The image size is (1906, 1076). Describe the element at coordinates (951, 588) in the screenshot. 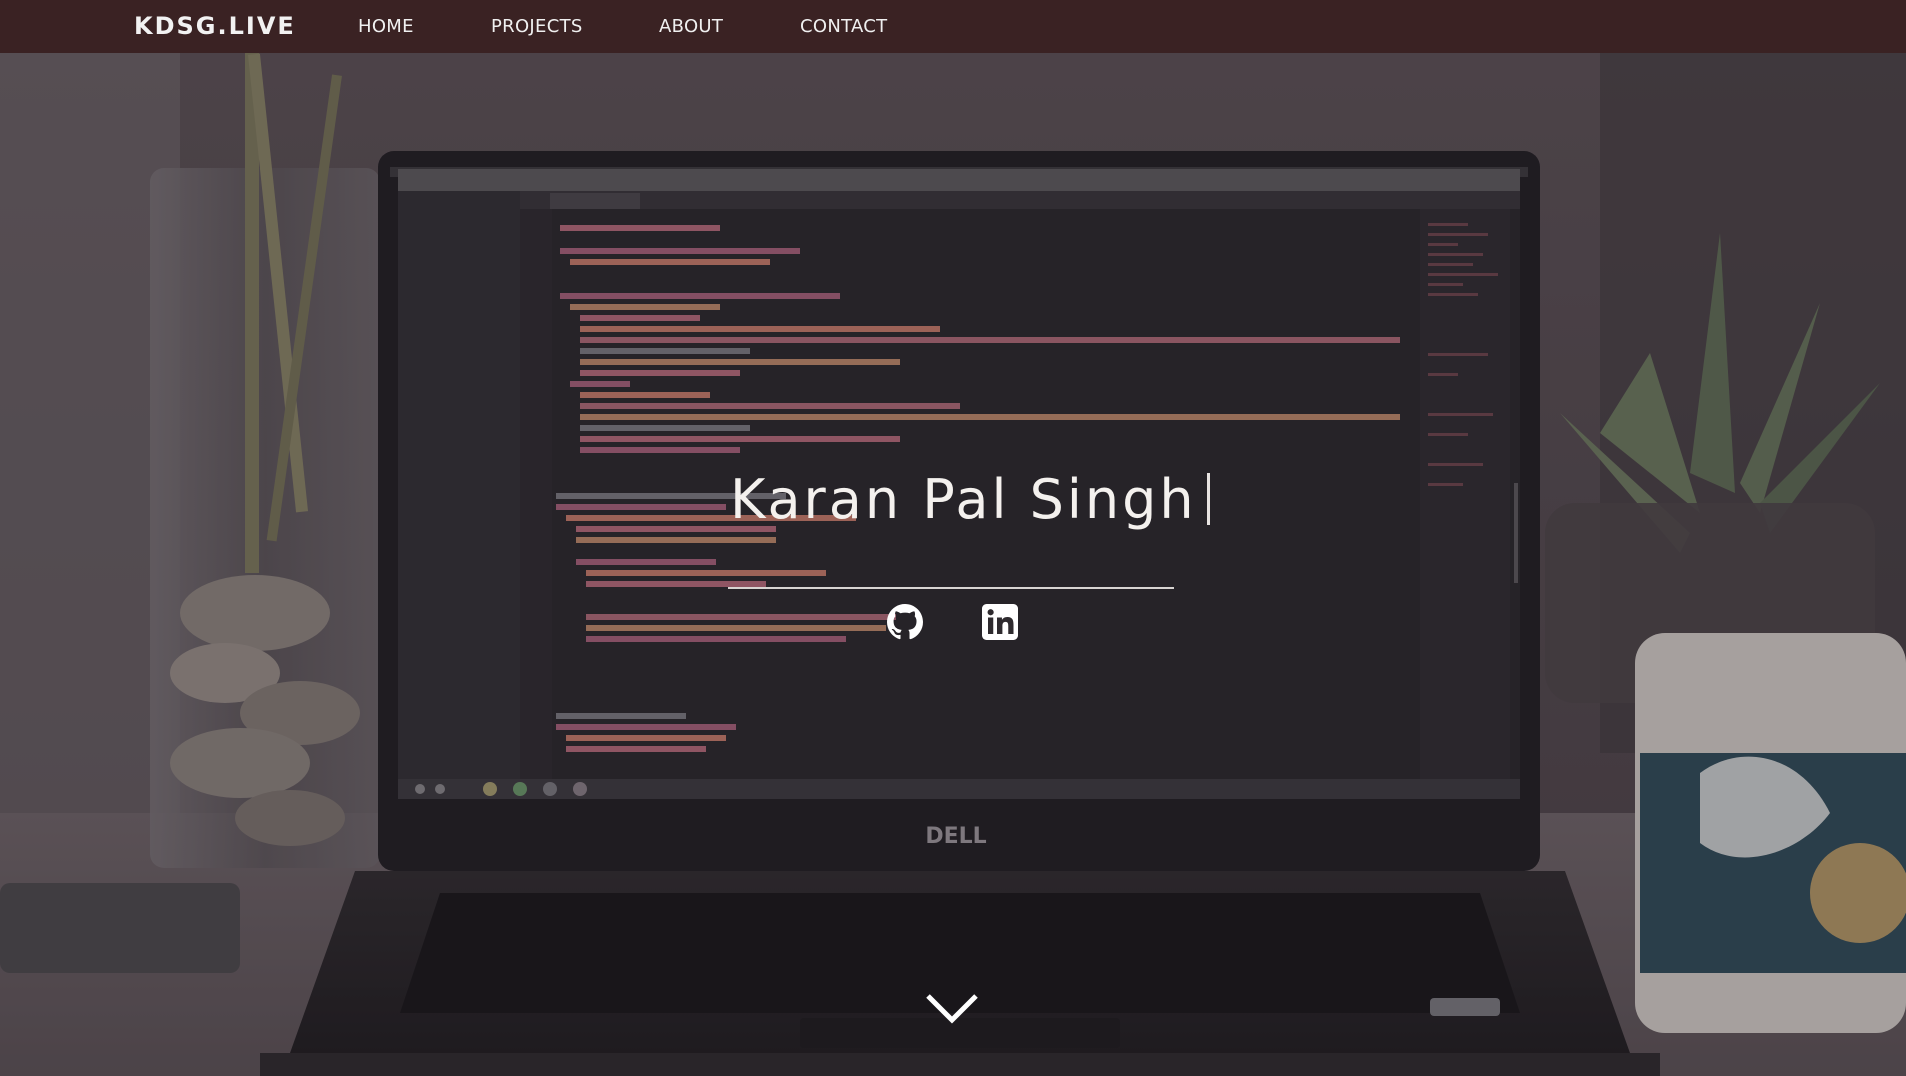

I see `hero-name-underline` at that location.